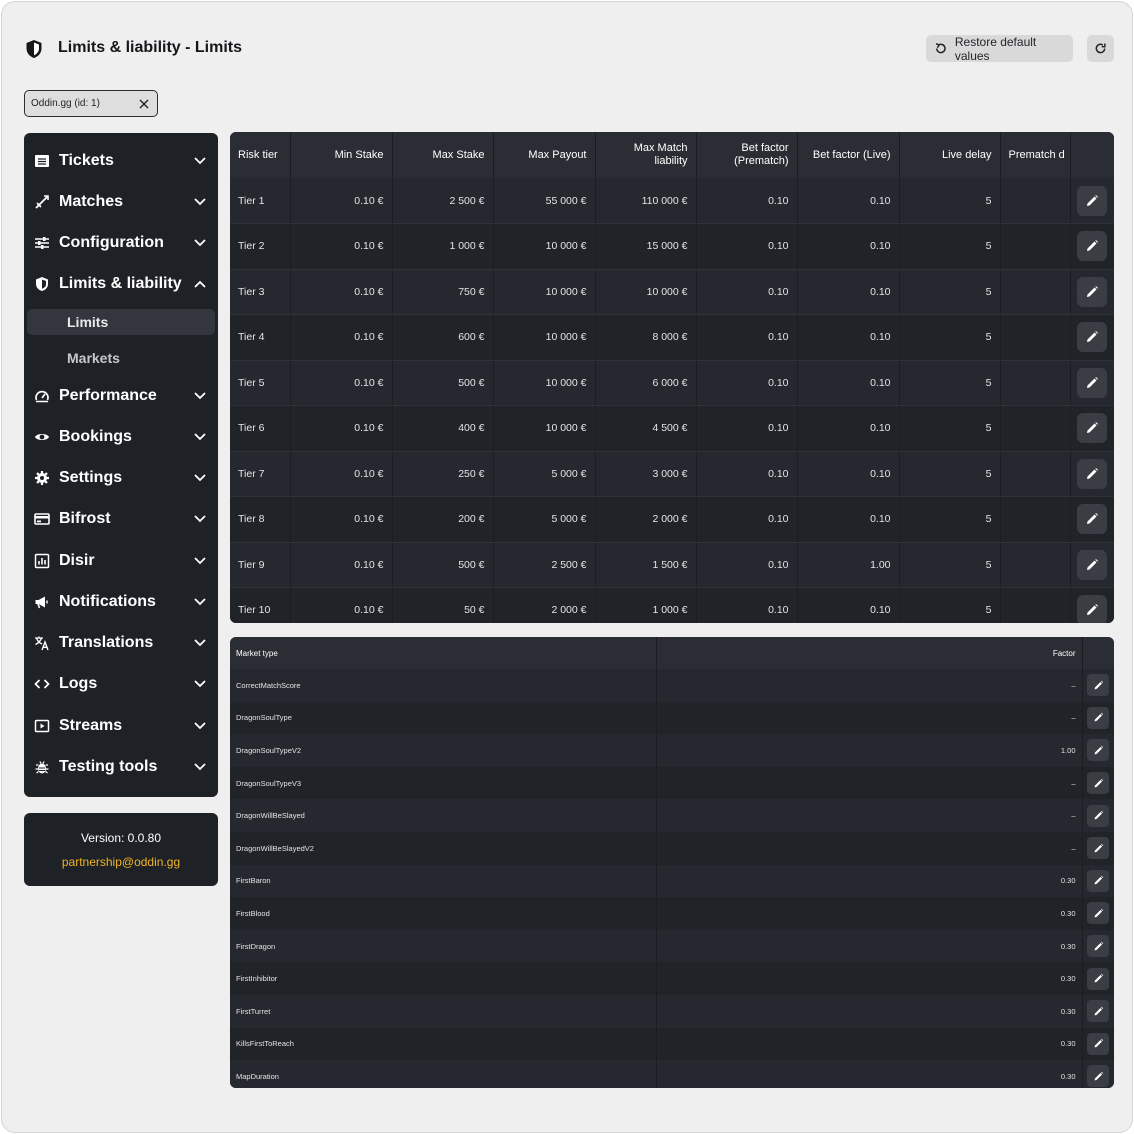 Image resolution: width=1134 pixels, height=1134 pixels. I want to click on refresh-button, so click(1100, 48).